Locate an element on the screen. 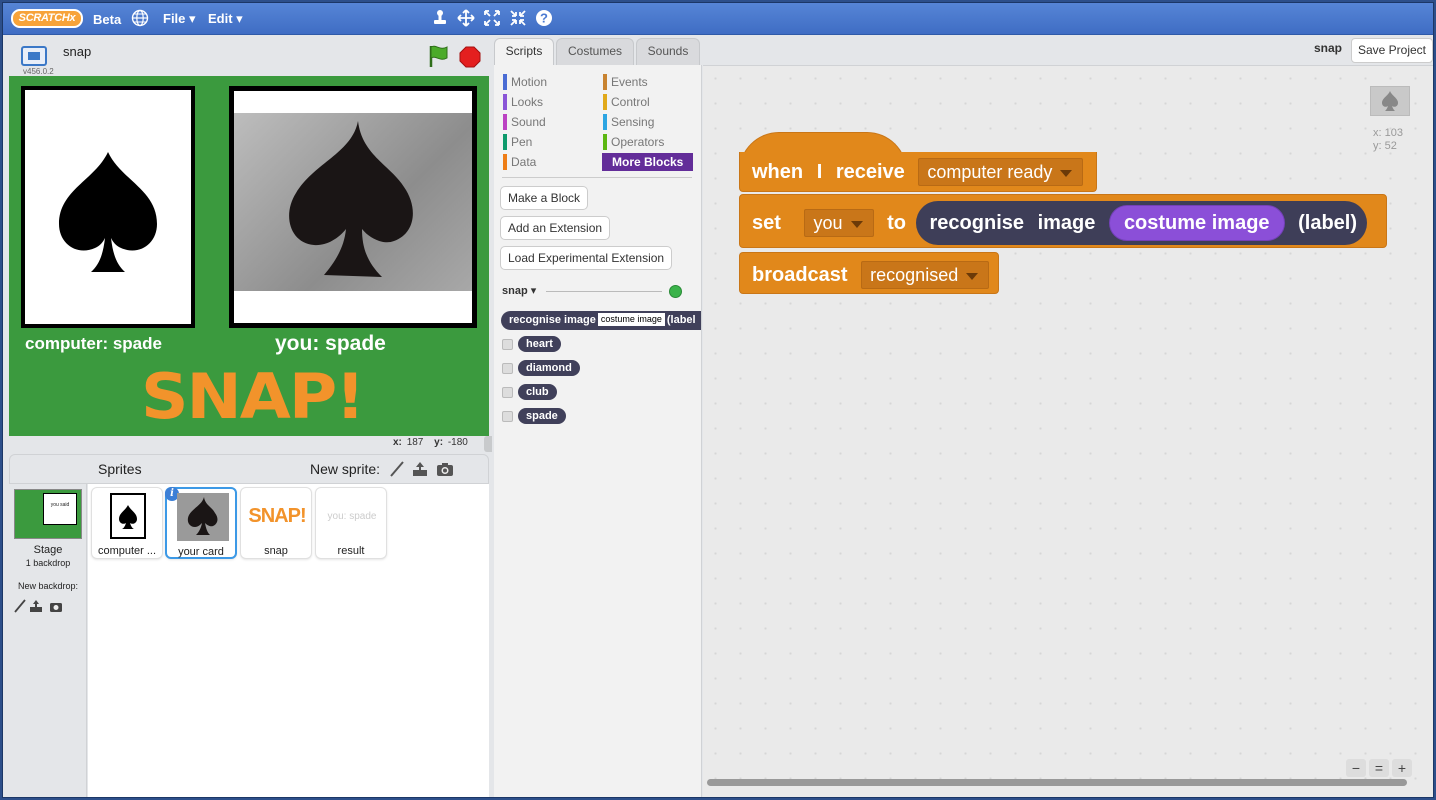 This screenshot has width=1436, height=800. stage-selector: you said Stage 1 backdrop New backdrop: is located at coordinates (48, 640).